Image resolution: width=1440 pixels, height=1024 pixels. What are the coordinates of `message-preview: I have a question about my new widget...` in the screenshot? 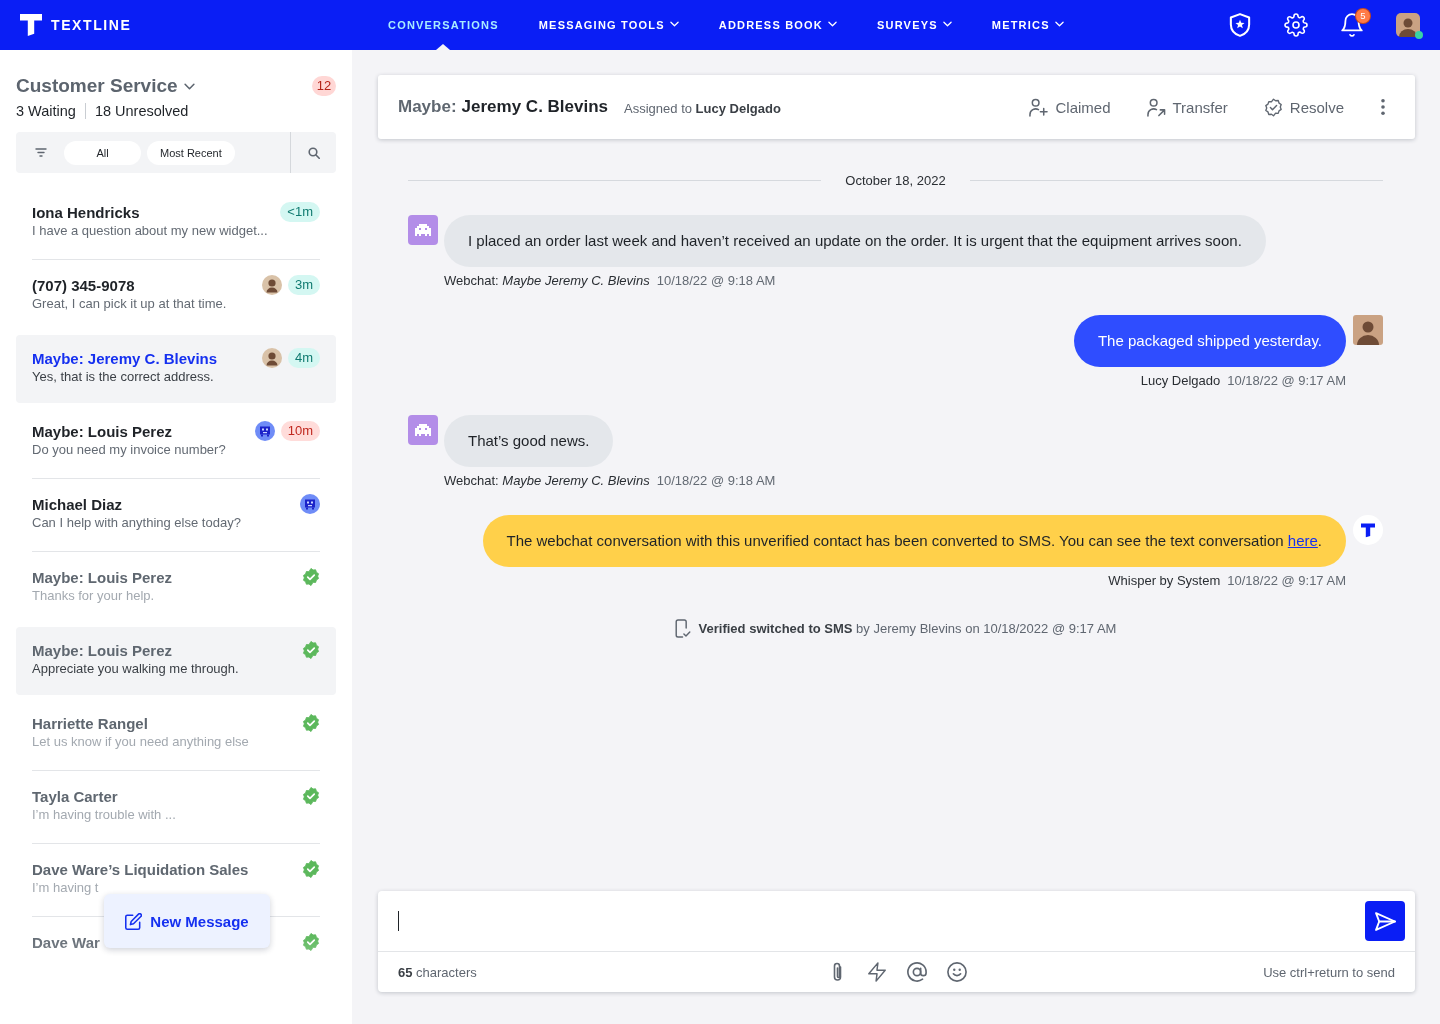 It's located at (150, 231).